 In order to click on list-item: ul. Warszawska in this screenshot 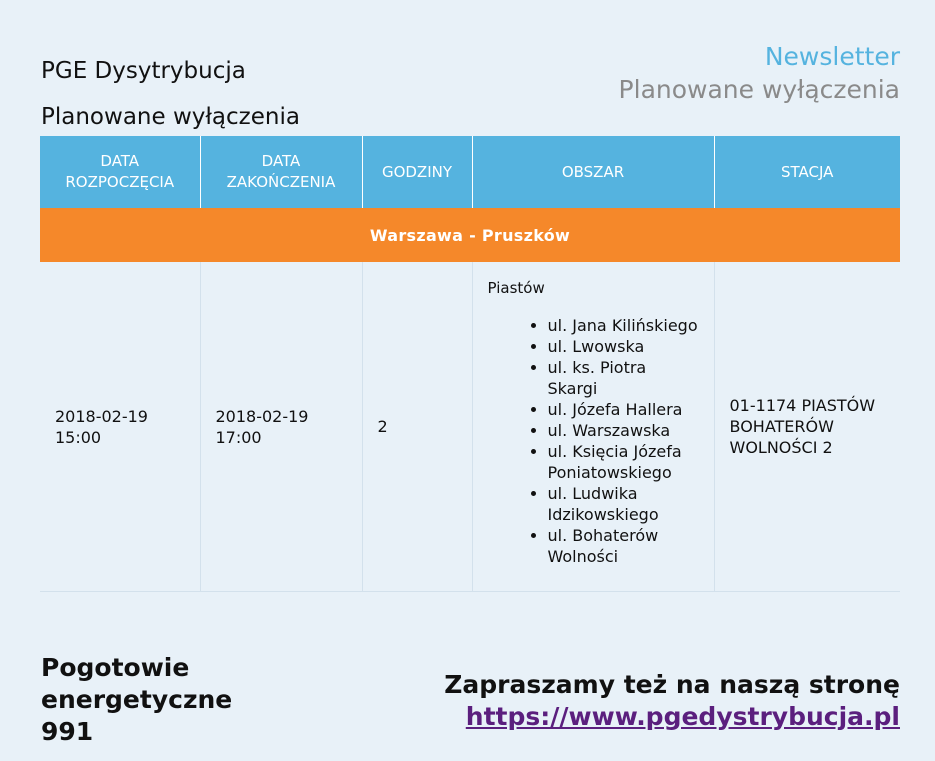, I will do `click(623, 430)`.